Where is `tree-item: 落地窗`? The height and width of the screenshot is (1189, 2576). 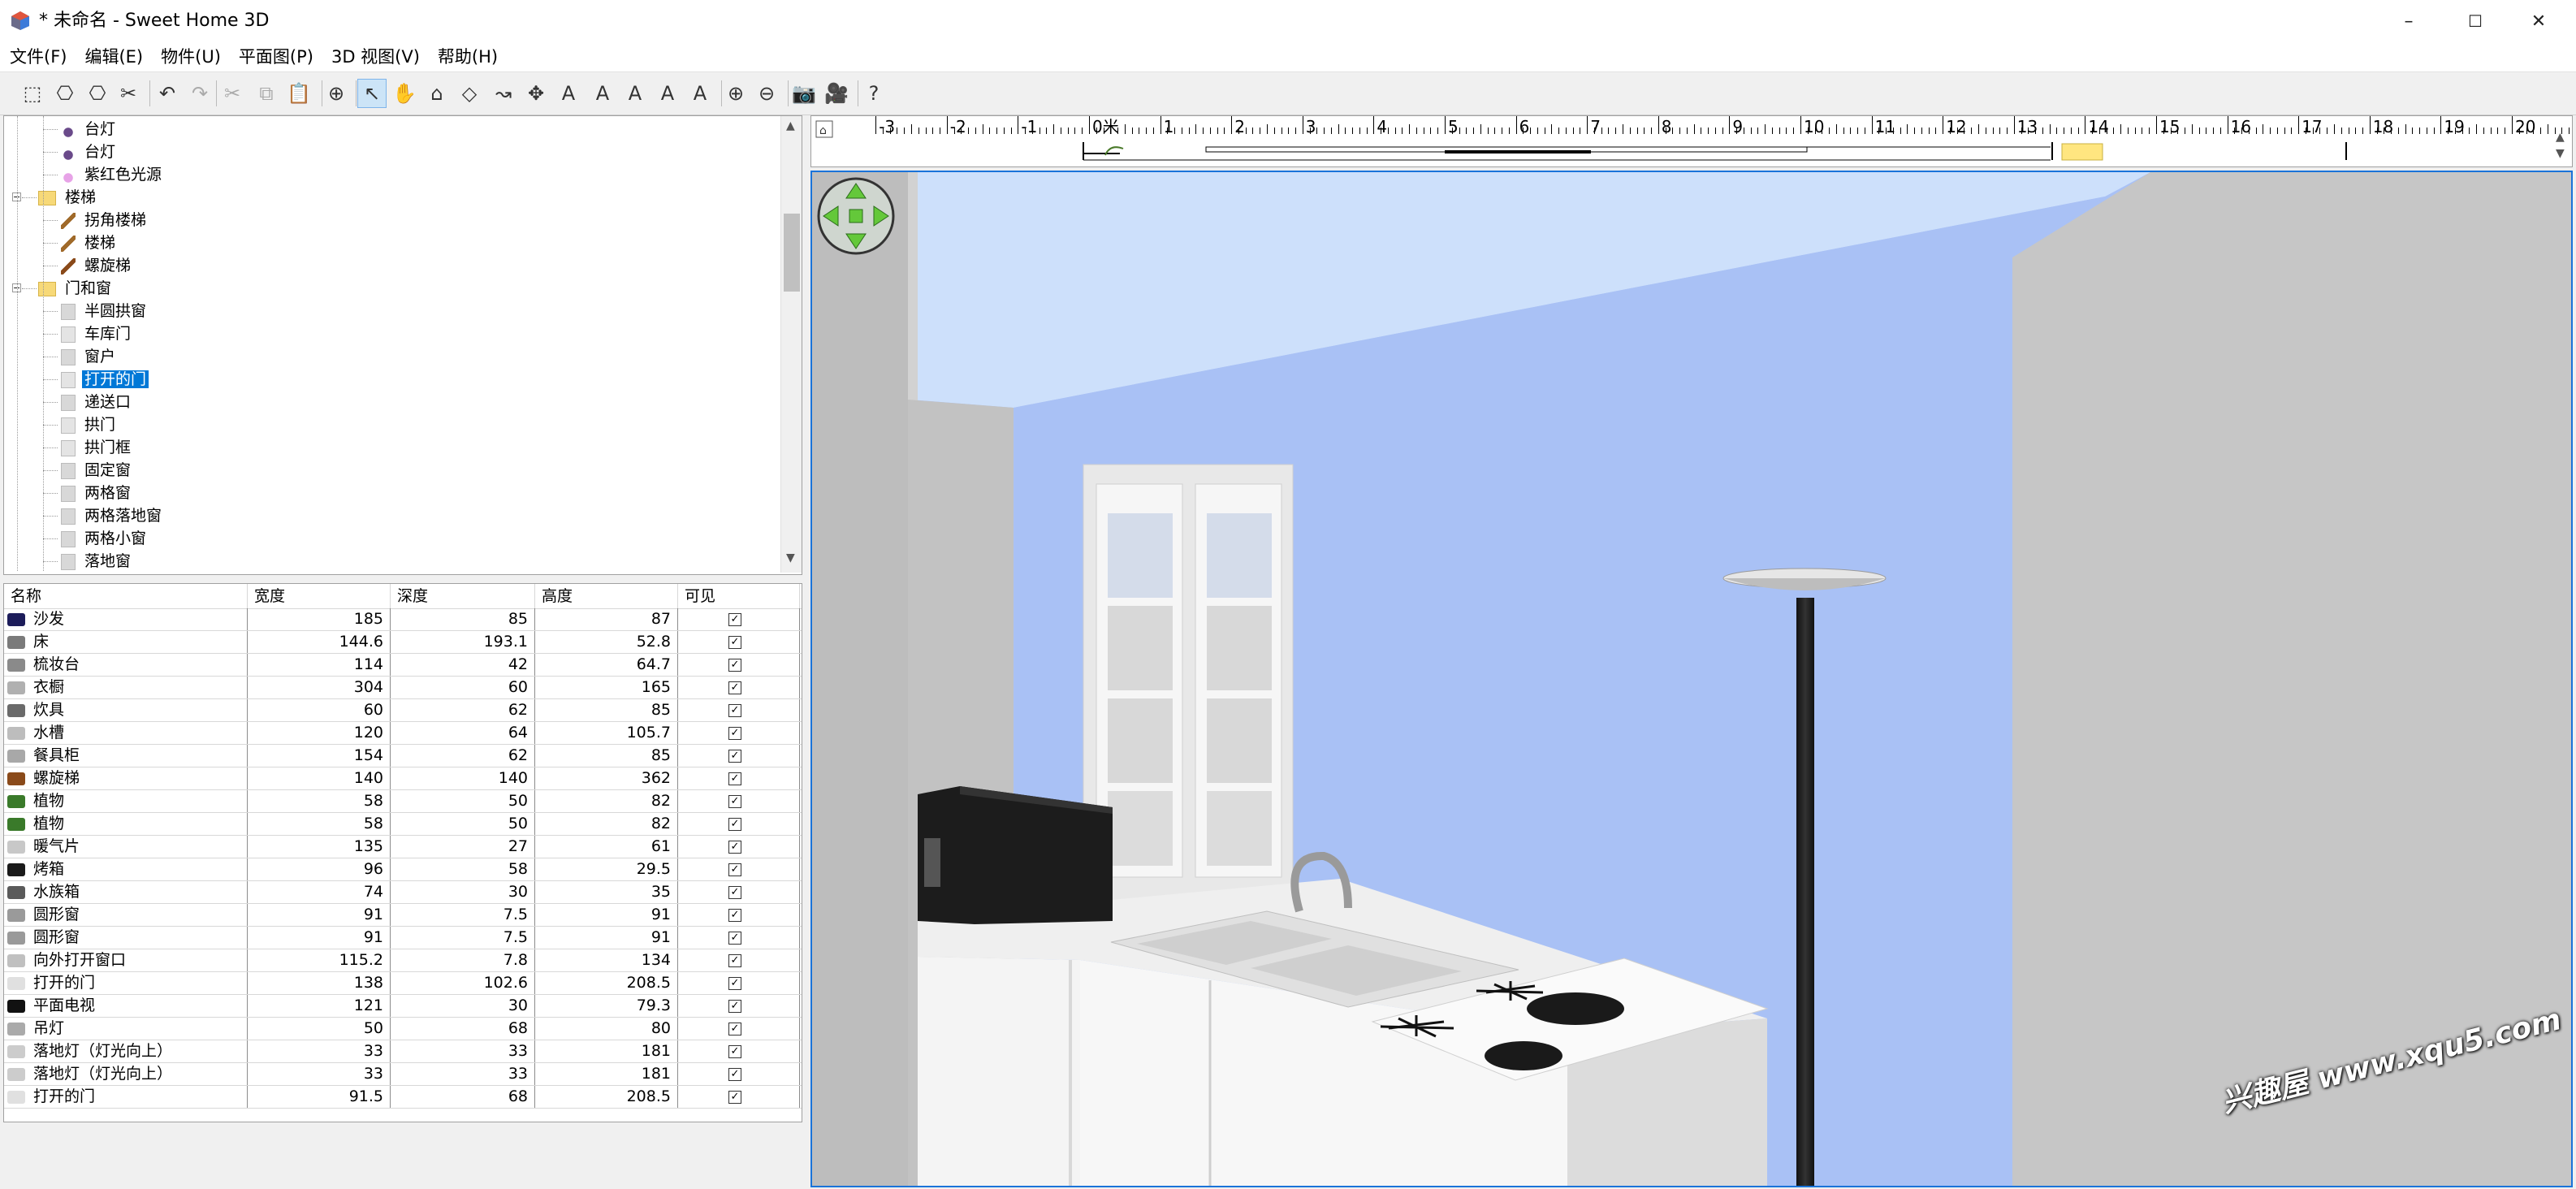 tree-item: 落地窗 is located at coordinates (97, 561).